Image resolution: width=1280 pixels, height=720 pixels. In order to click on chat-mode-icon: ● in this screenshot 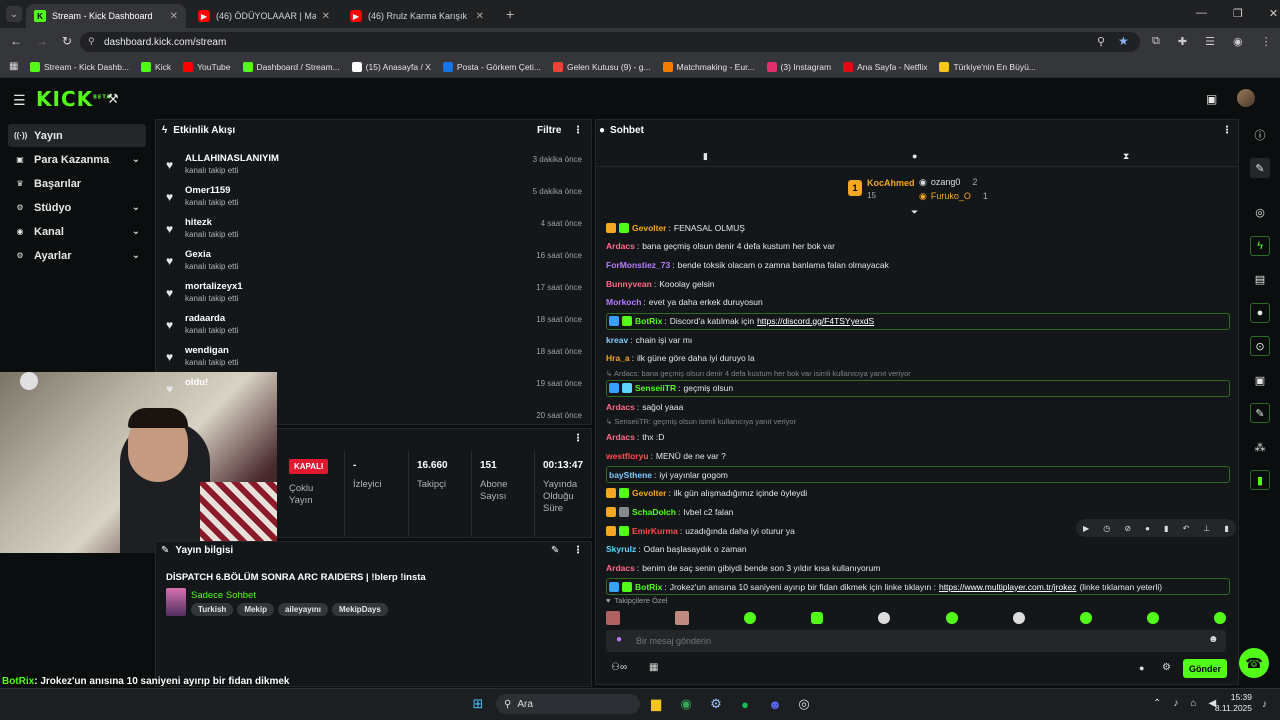, I will do `click(914, 156)`.